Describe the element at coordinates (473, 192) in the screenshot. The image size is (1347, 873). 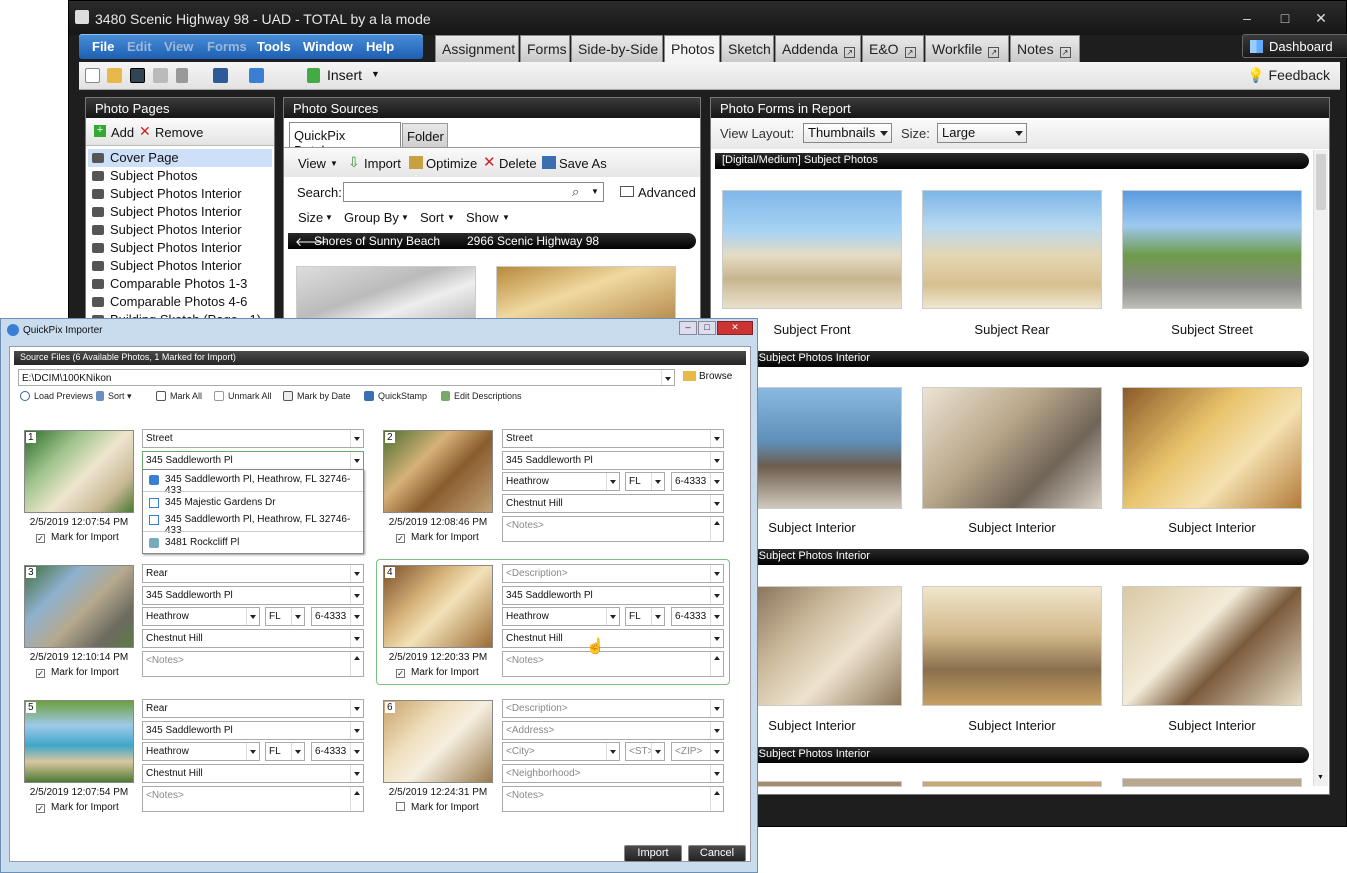
I see `search-input: ⌕ ▼` at that location.